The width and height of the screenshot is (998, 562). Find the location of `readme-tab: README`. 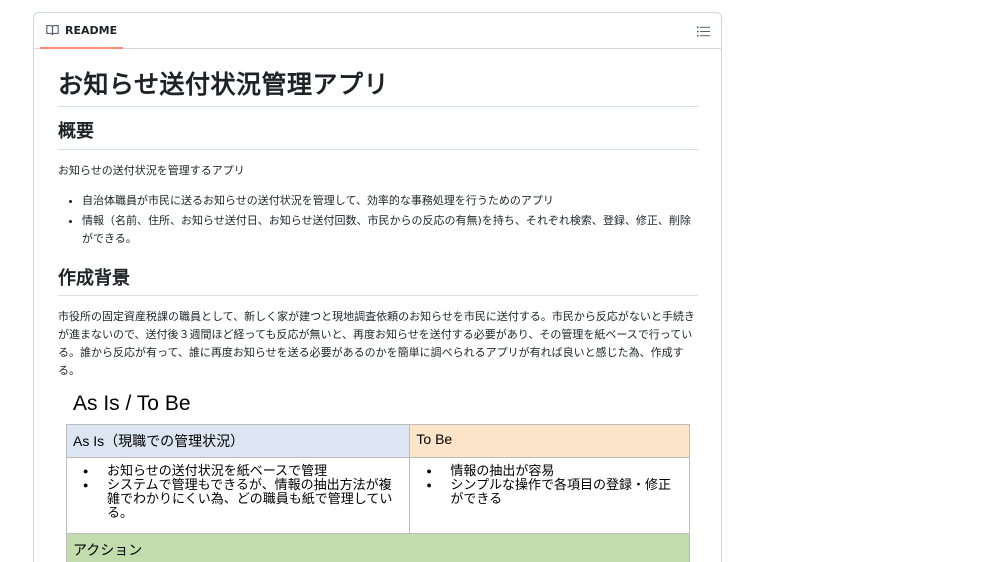

readme-tab: README is located at coordinates (82, 31).